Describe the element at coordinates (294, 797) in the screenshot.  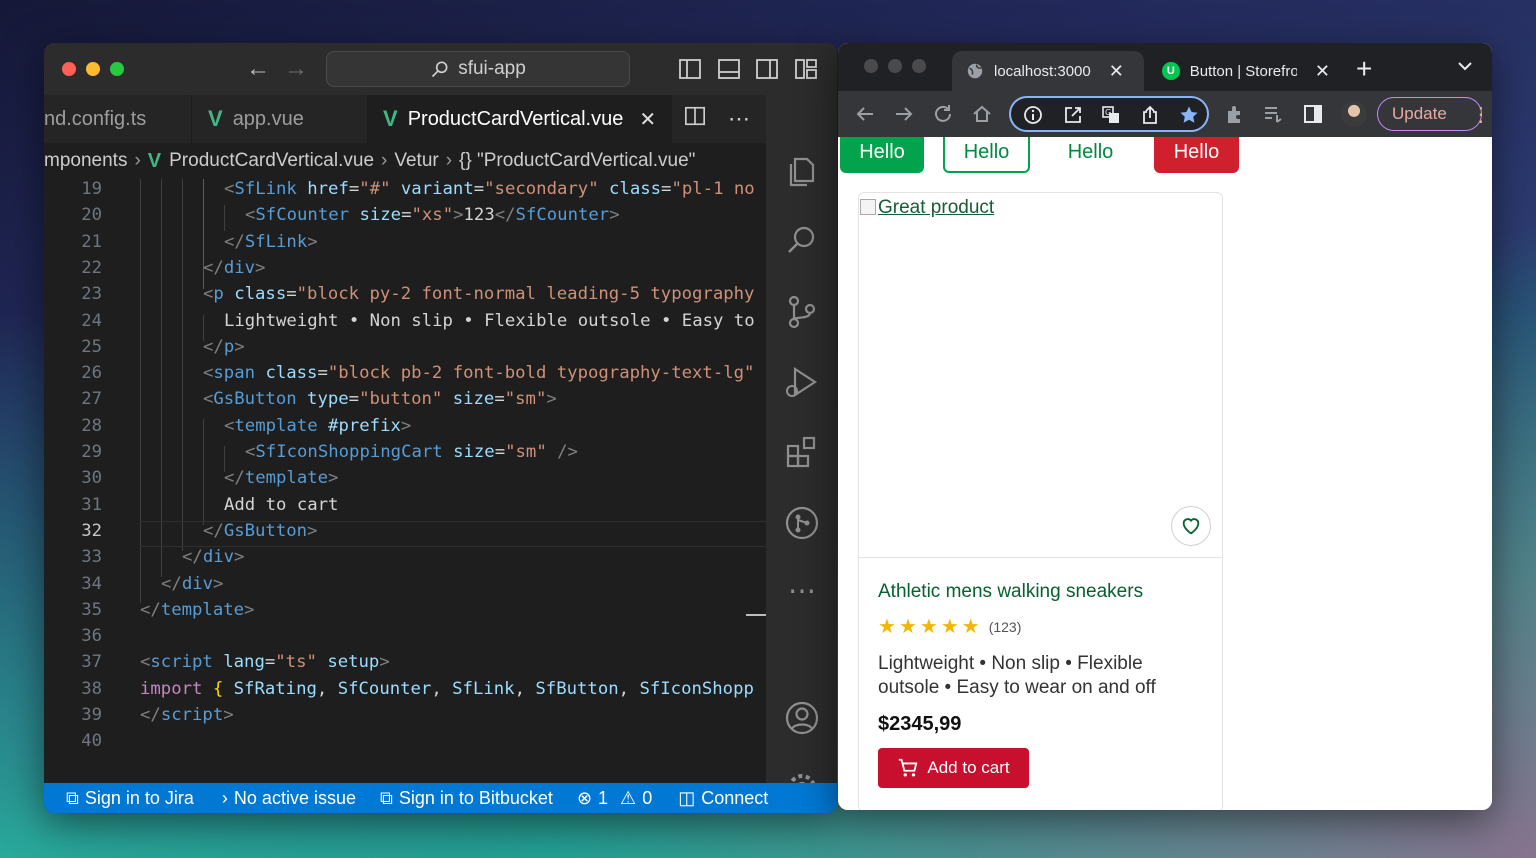
I see `status-text: No active issue` at that location.